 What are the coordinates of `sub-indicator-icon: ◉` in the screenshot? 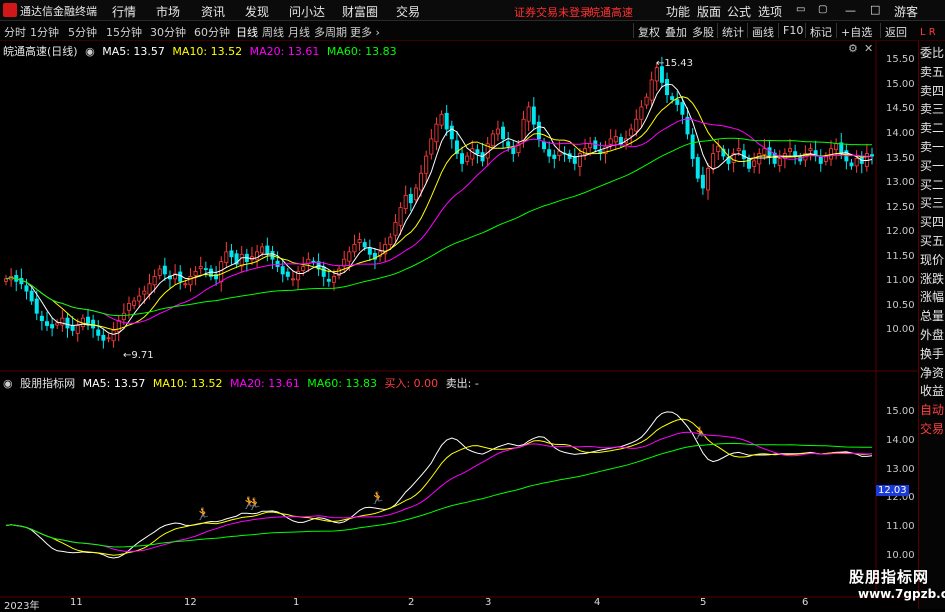 It's located at (8, 383).